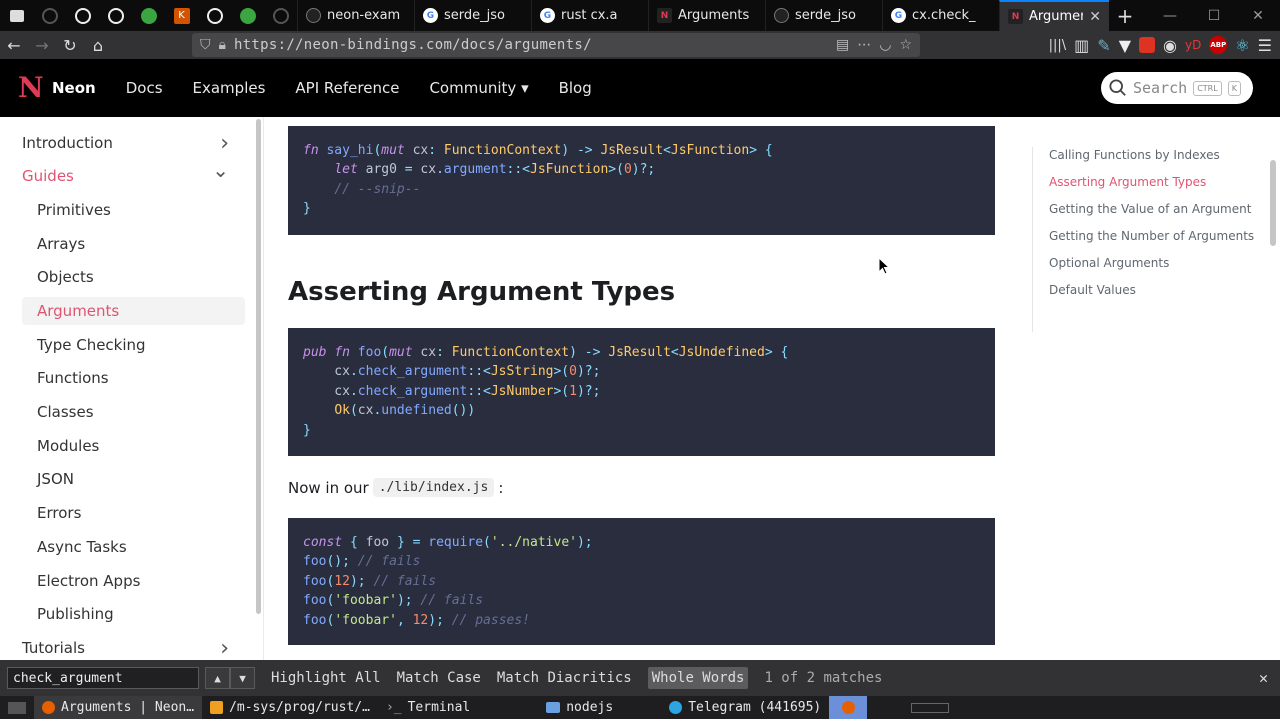  I want to click on tray-firefox, so click(848, 707).